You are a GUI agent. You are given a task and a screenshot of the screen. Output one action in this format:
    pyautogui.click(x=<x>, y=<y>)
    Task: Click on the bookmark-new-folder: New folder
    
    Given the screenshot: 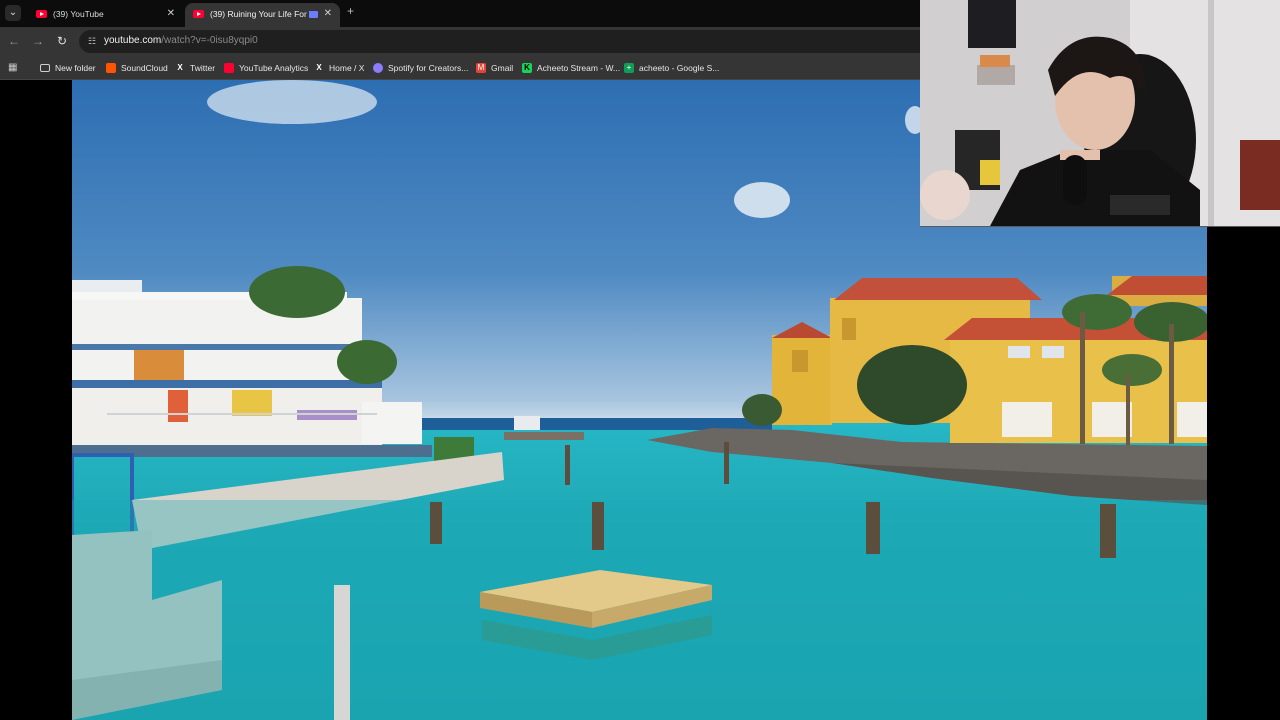 What is the action you would take?
    pyautogui.click(x=68, y=68)
    